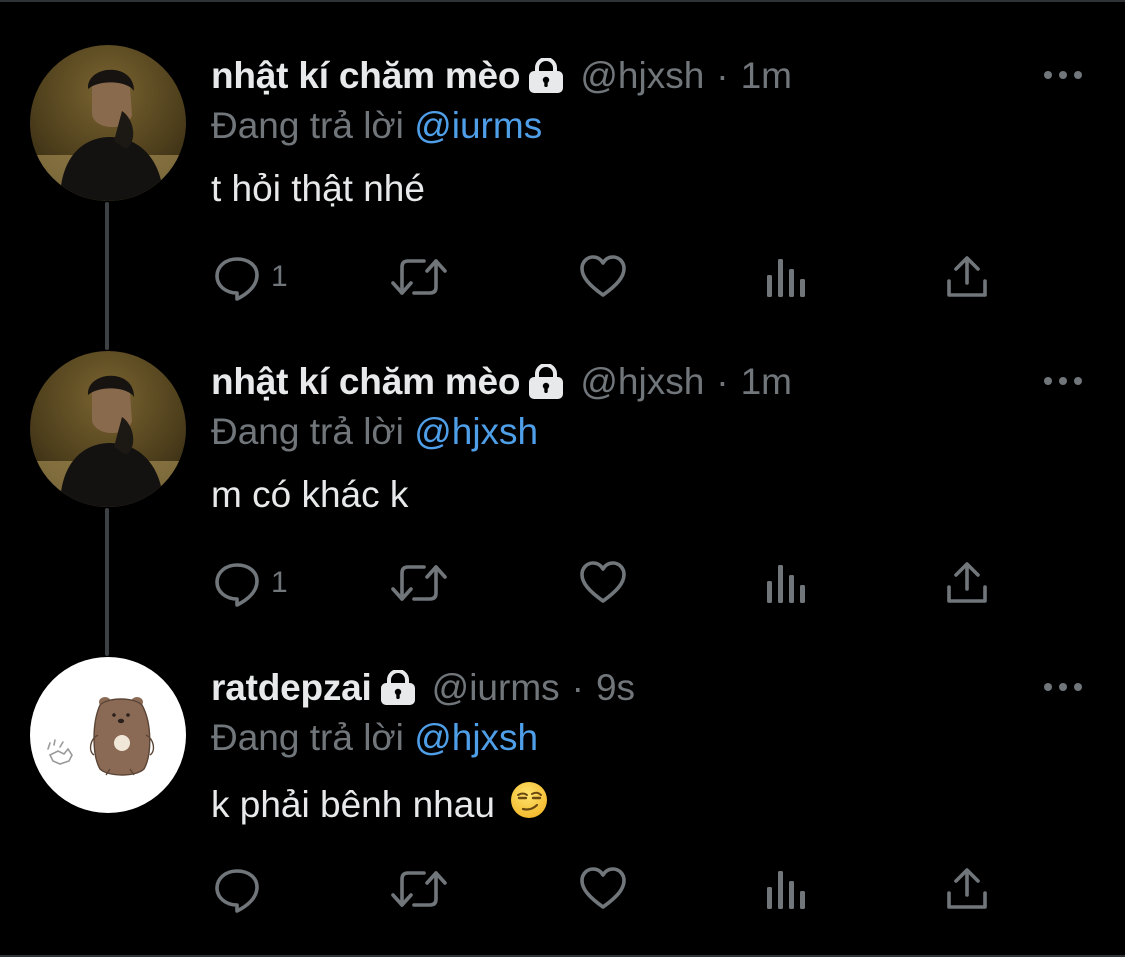 Image resolution: width=1125 pixels, height=957 pixels. Describe the element at coordinates (529, 804) in the screenshot. I see `smirking-face-emoji` at that location.